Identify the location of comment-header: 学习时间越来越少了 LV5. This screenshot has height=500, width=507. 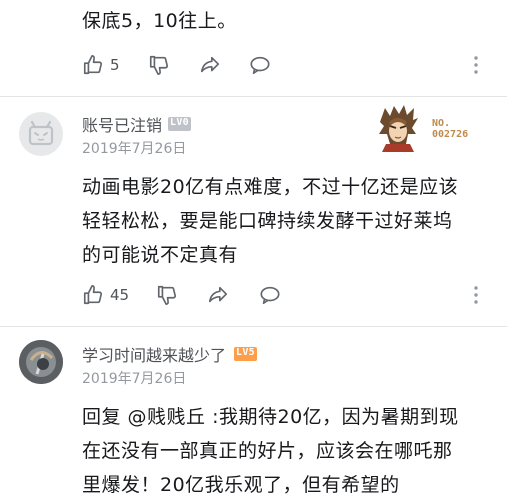
(169, 354).